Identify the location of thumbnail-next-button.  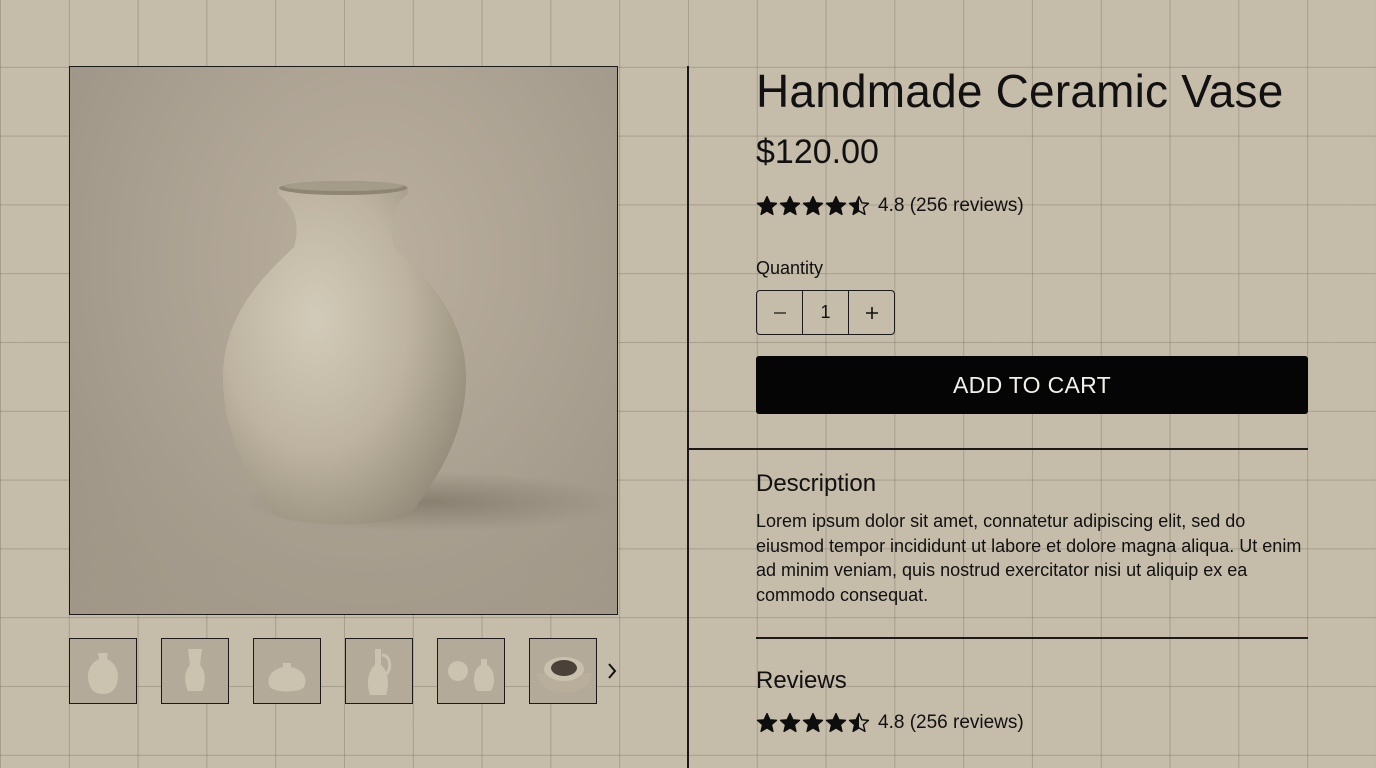
(612, 671).